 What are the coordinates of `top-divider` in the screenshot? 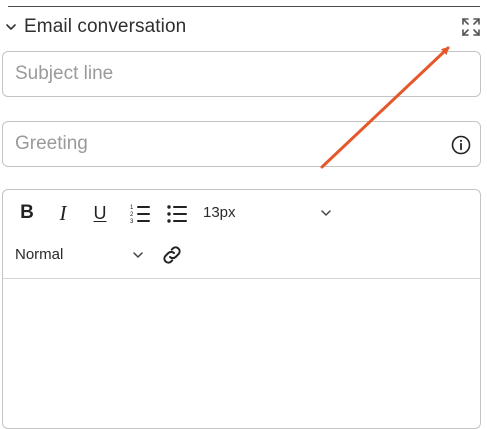 It's located at (244, 6).